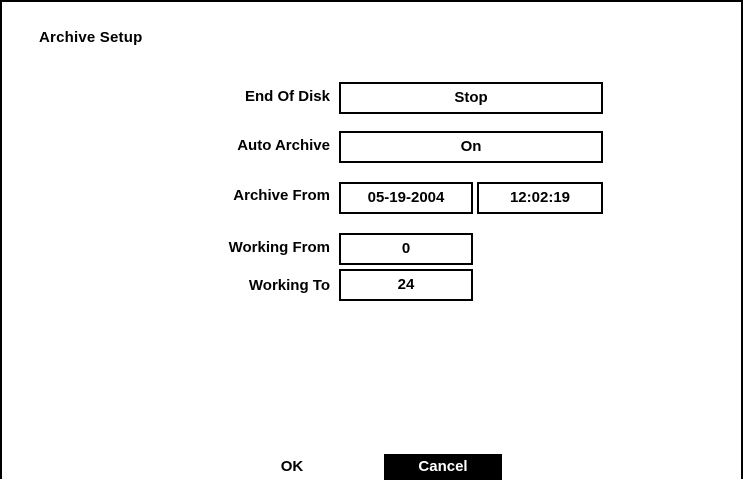  I want to click on working-from-field: 0, so click(406, 249).